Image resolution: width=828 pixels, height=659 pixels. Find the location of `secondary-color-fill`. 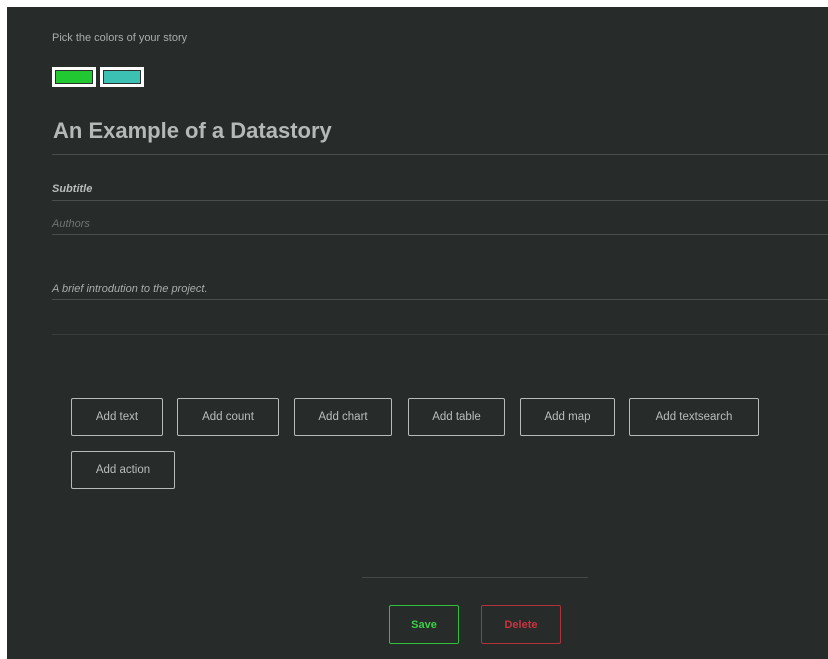

secondary-color-fill is located at coordinates (122, 77).